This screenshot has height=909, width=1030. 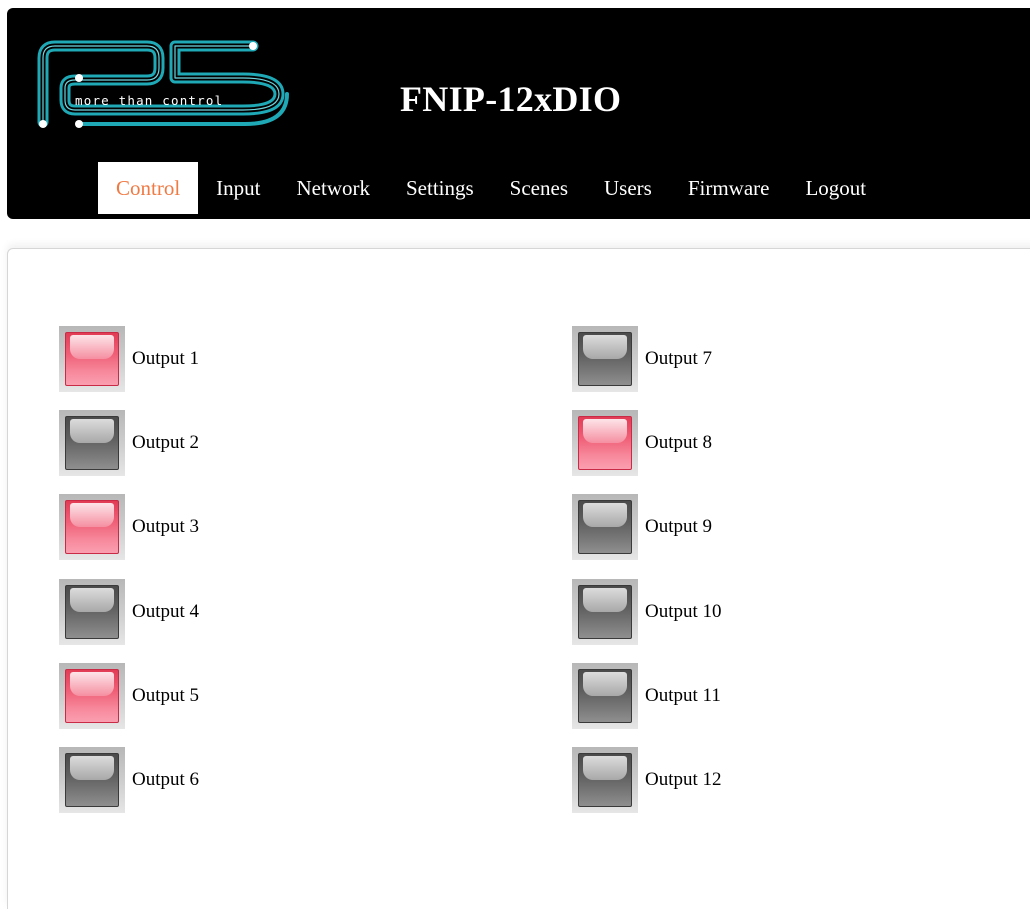 I want to click on nav-tab-settings: Settings, so click(x=440, y=188).